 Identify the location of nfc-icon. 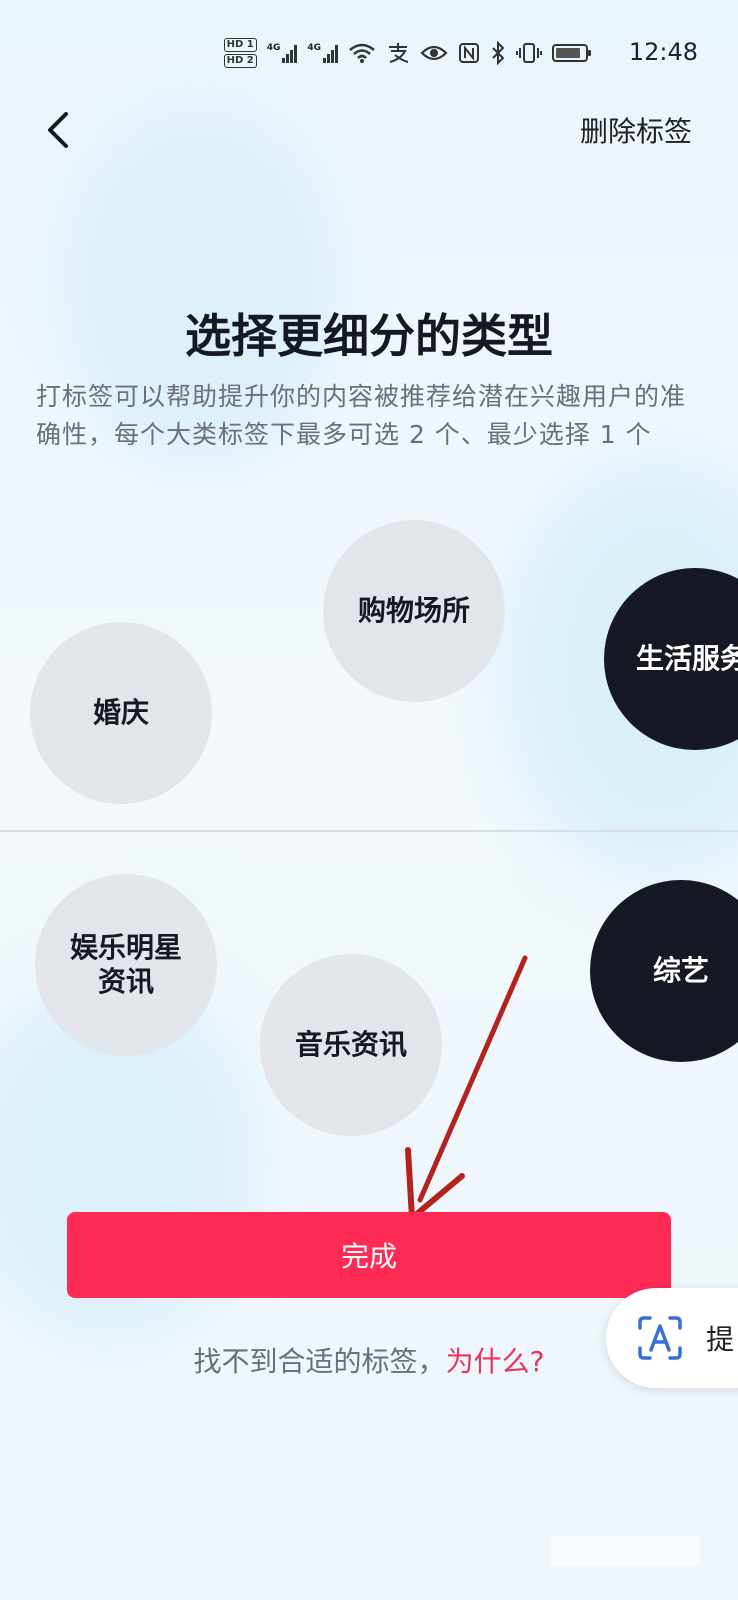
(469, 53).